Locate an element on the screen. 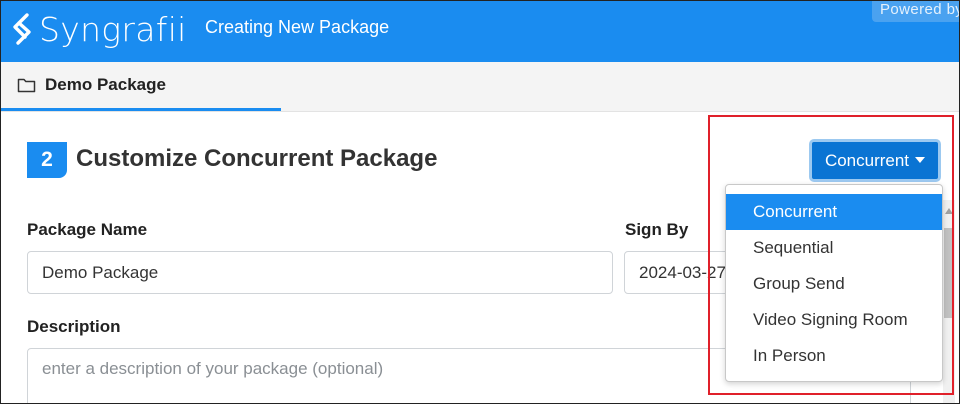 The image size is (960, 404). syngrafii-logo: Syngrafii is located at coordinates (97, 29).